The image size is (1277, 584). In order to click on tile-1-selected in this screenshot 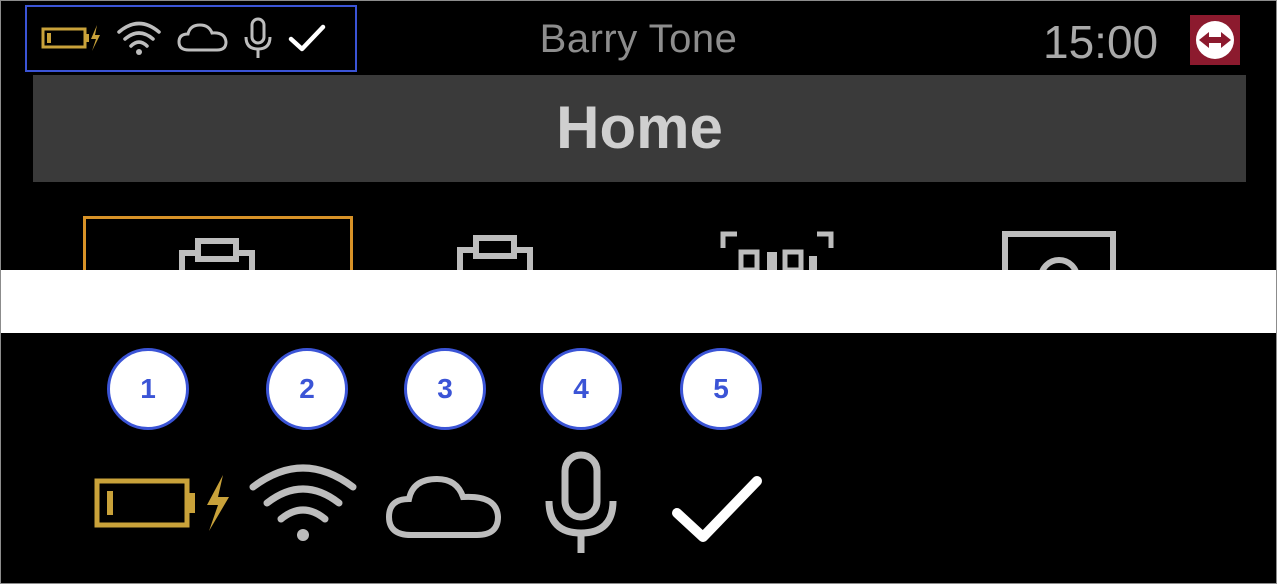, I will do `click(218, 243)`.